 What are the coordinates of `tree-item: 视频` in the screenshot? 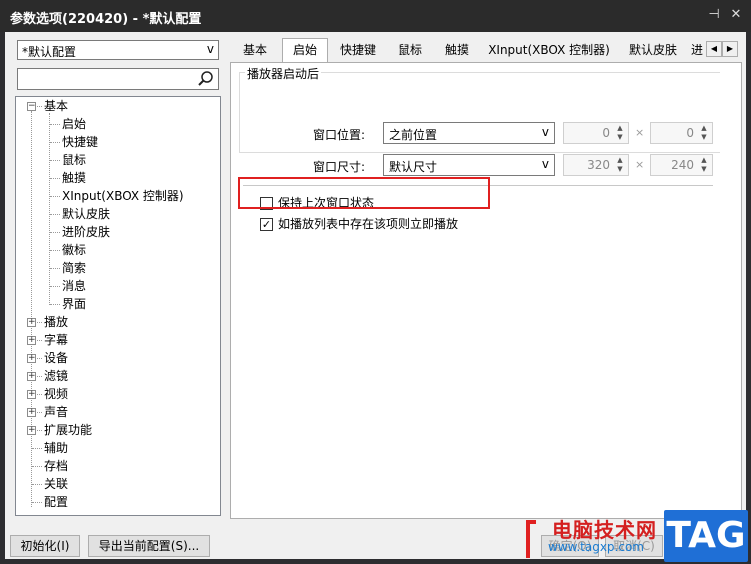 It's located at (56, 394).